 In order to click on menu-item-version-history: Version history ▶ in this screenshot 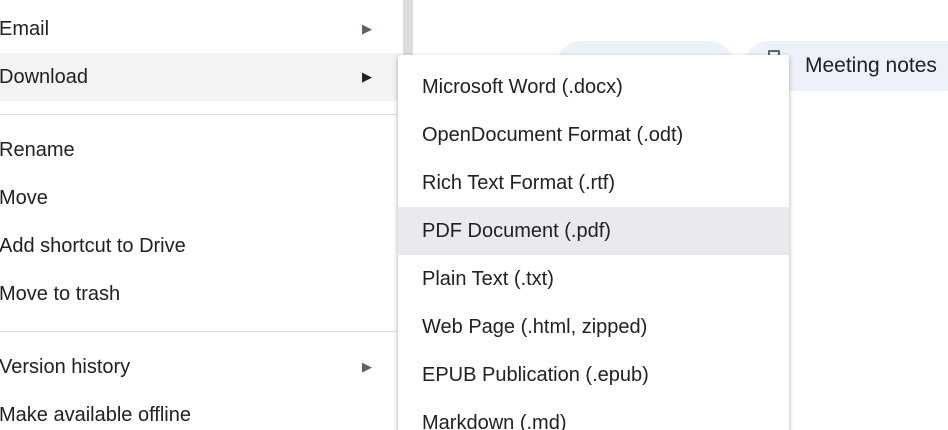, I will do `click(201, 367)`.